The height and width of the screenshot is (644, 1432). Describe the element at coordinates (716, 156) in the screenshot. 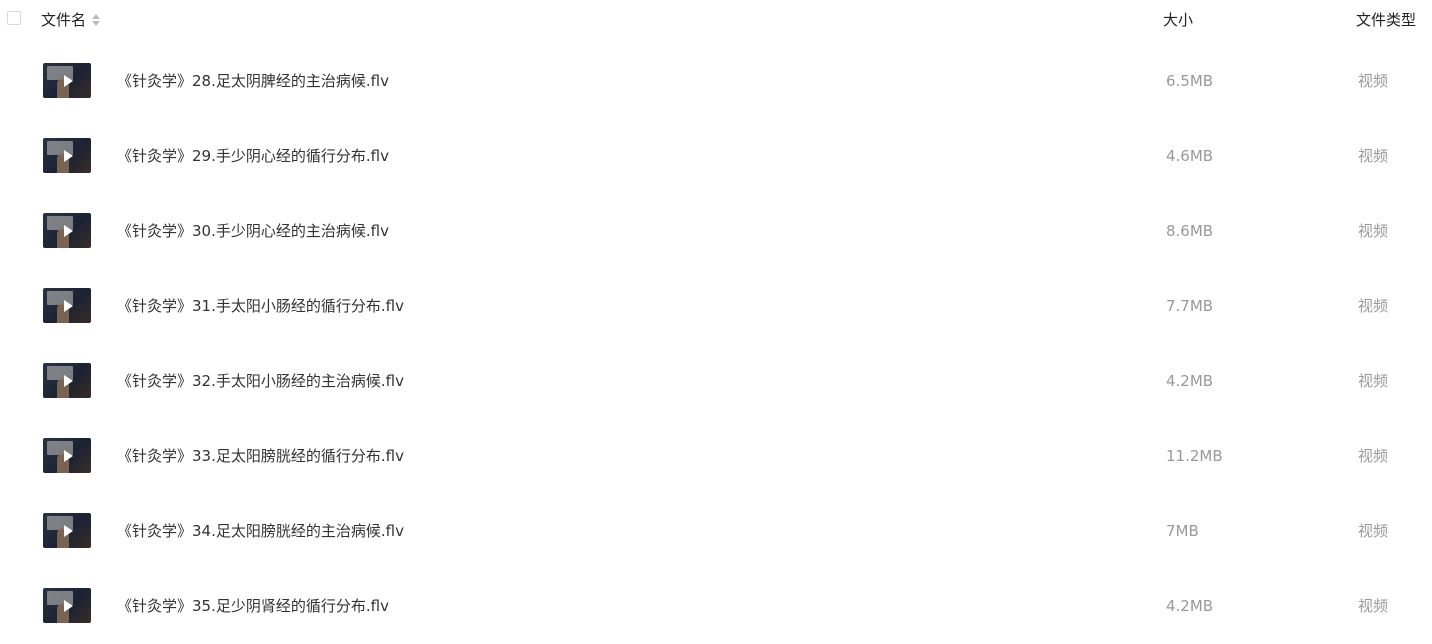

I see `file-row: 《针灸学》29.手少阴心经的循行分布.flv 4.6MB 视频` at that location.